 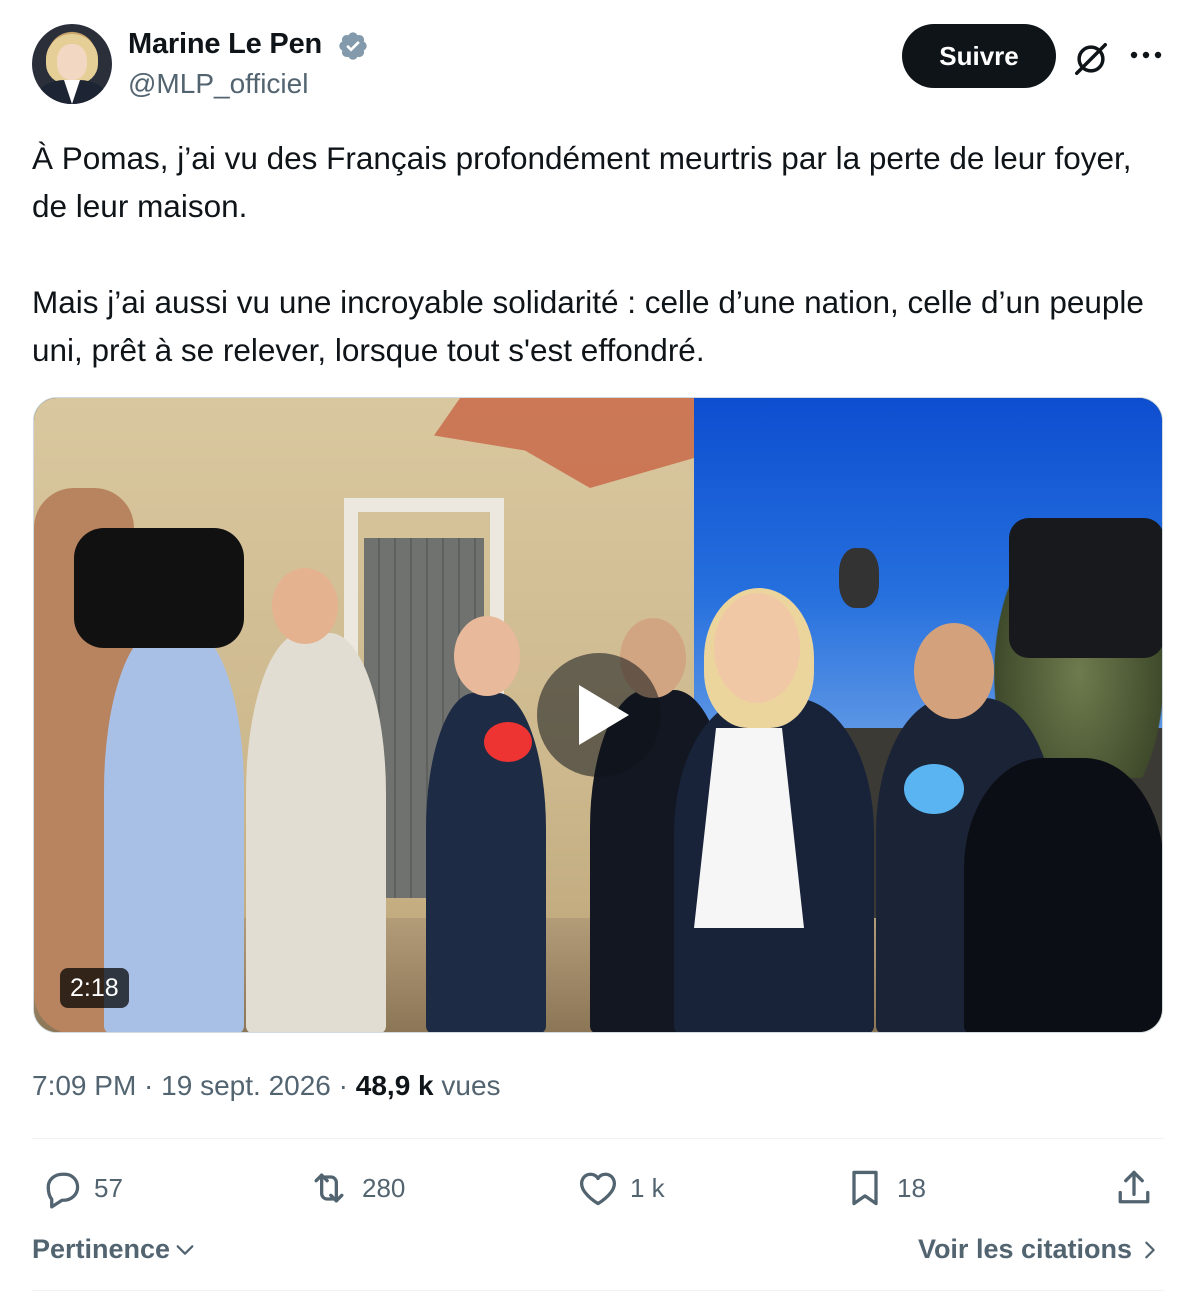 What do you see at coordinates (647, 1187) in the screenshot?
I see `like-count: 1 k` at bounding box center [647, 1187].